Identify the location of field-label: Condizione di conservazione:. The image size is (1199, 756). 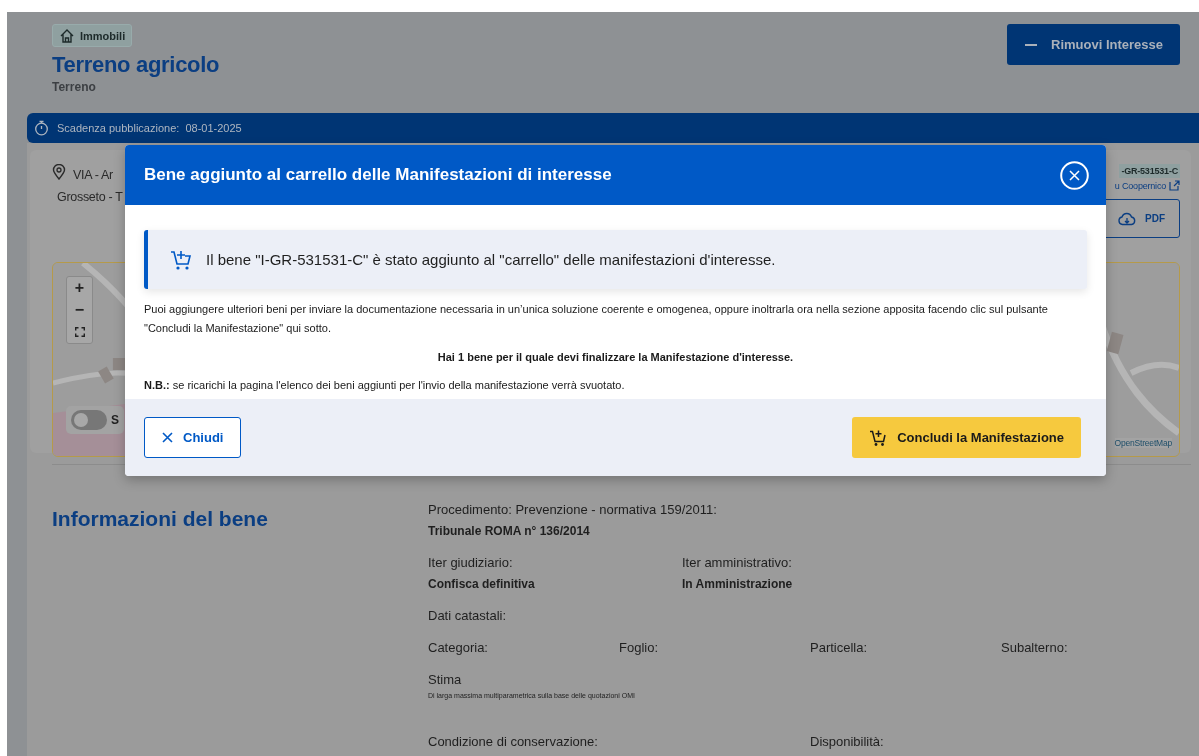
(513, 742).